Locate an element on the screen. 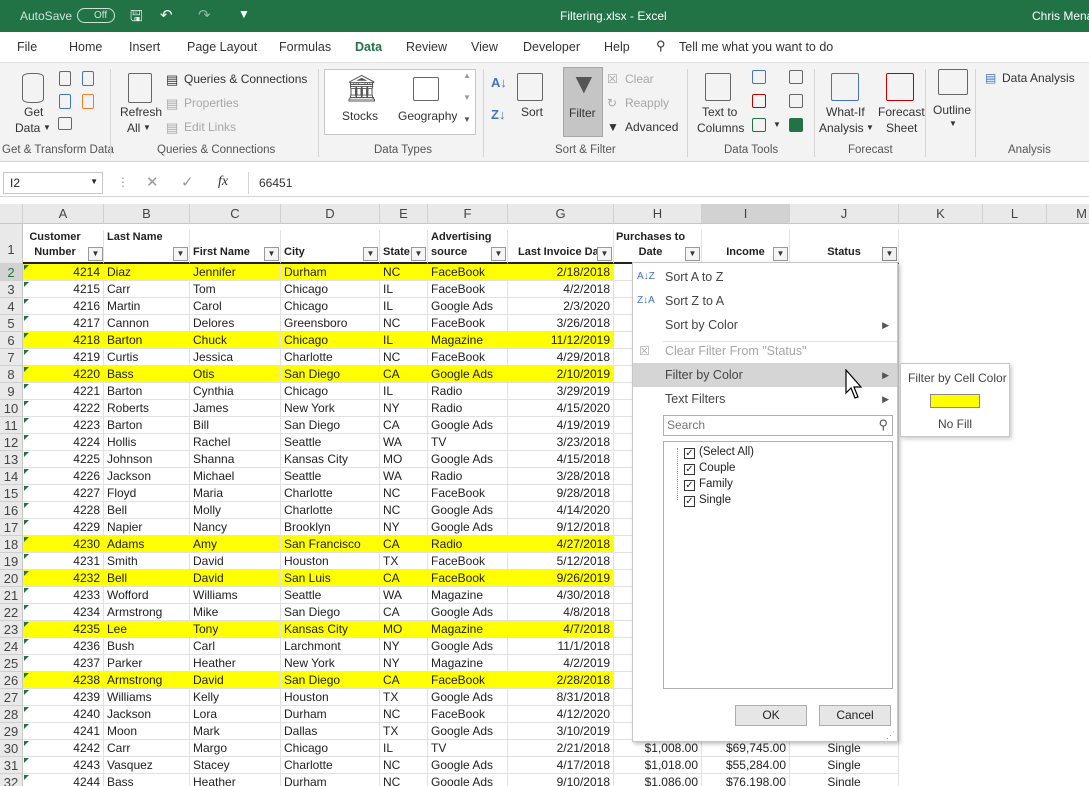  column-header-c: C is located at coordinates (235, 214).